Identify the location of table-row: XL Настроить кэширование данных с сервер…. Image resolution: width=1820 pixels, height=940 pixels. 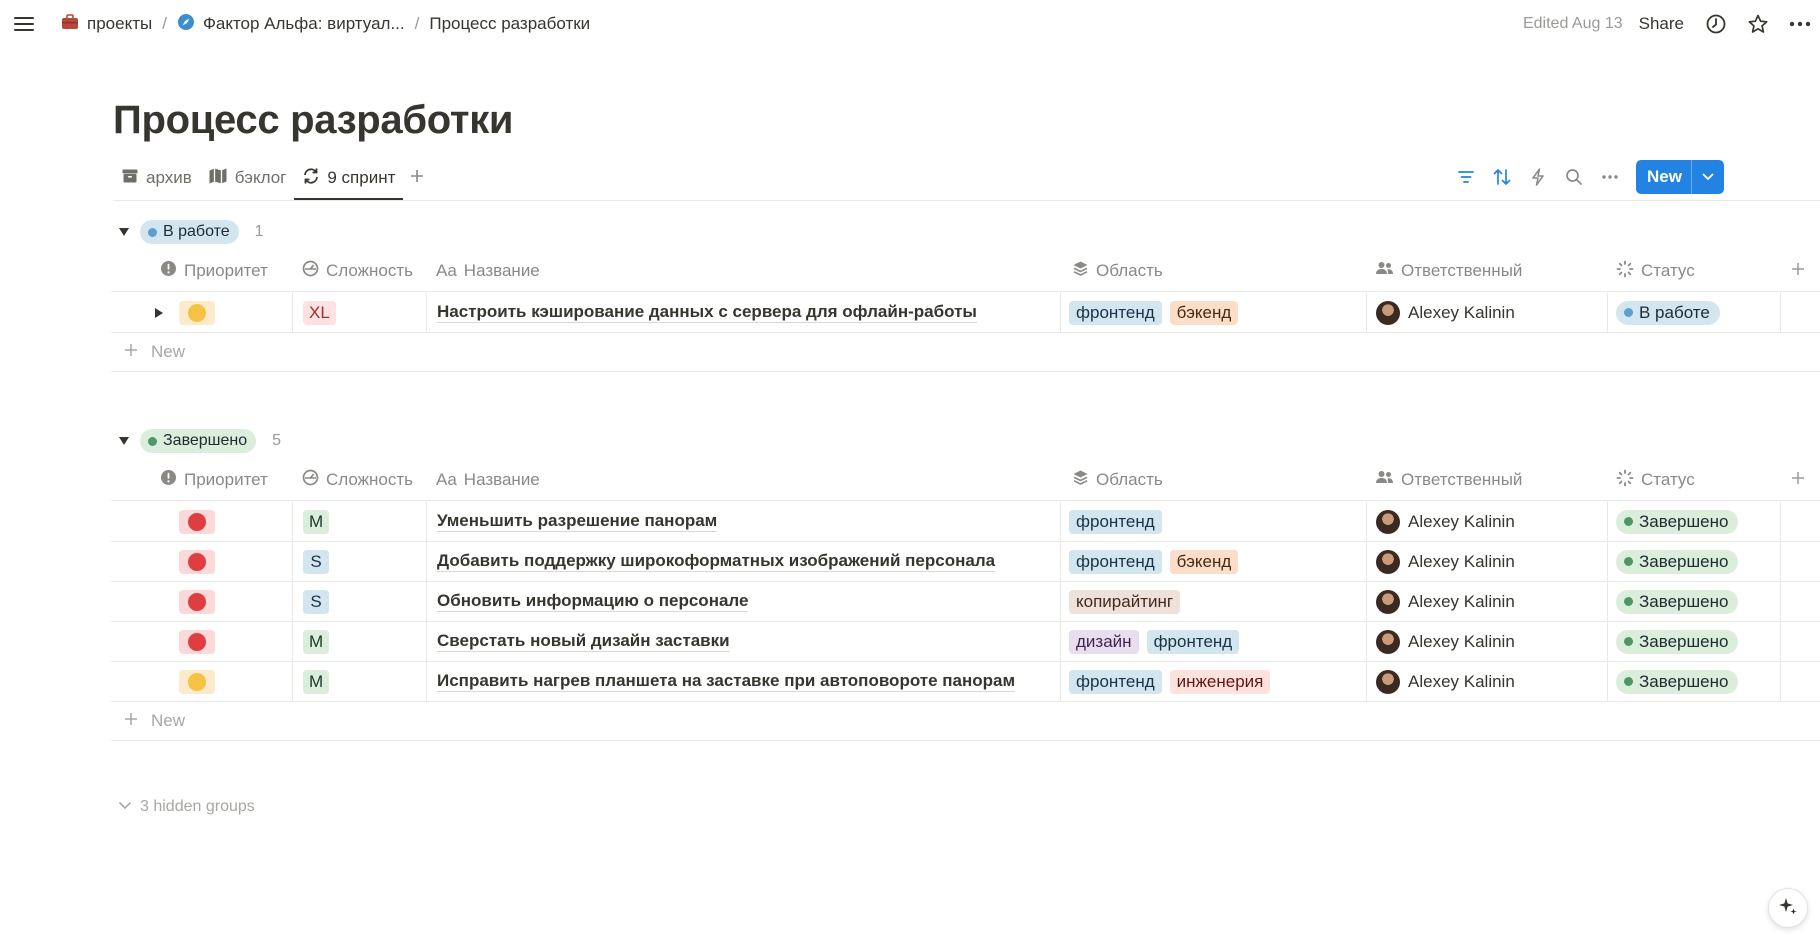
(965, 313).